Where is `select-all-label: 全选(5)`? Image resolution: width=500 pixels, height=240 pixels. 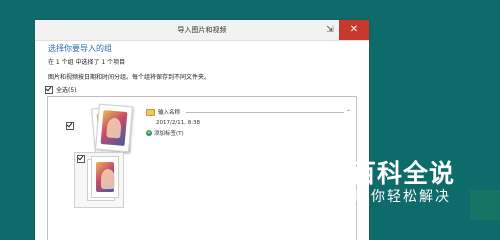
select-all-label: 全选(5) is located at coordinates (66, 90).